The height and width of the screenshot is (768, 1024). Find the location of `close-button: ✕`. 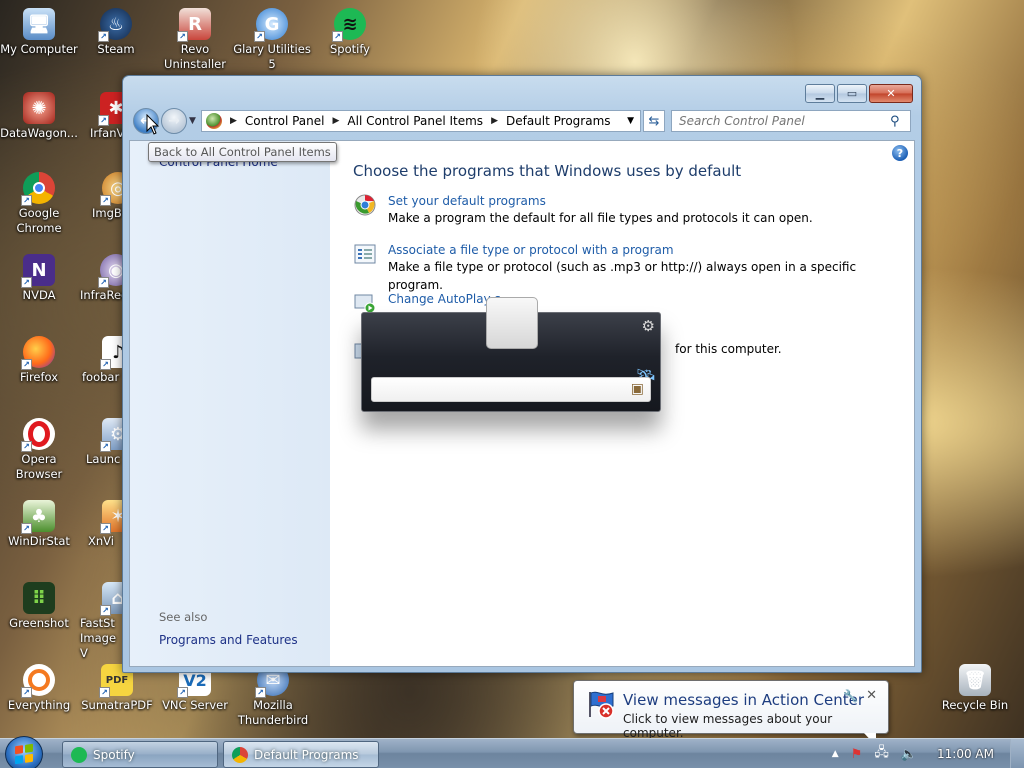

close-button: ✕ is located at coordinates (891, 93).